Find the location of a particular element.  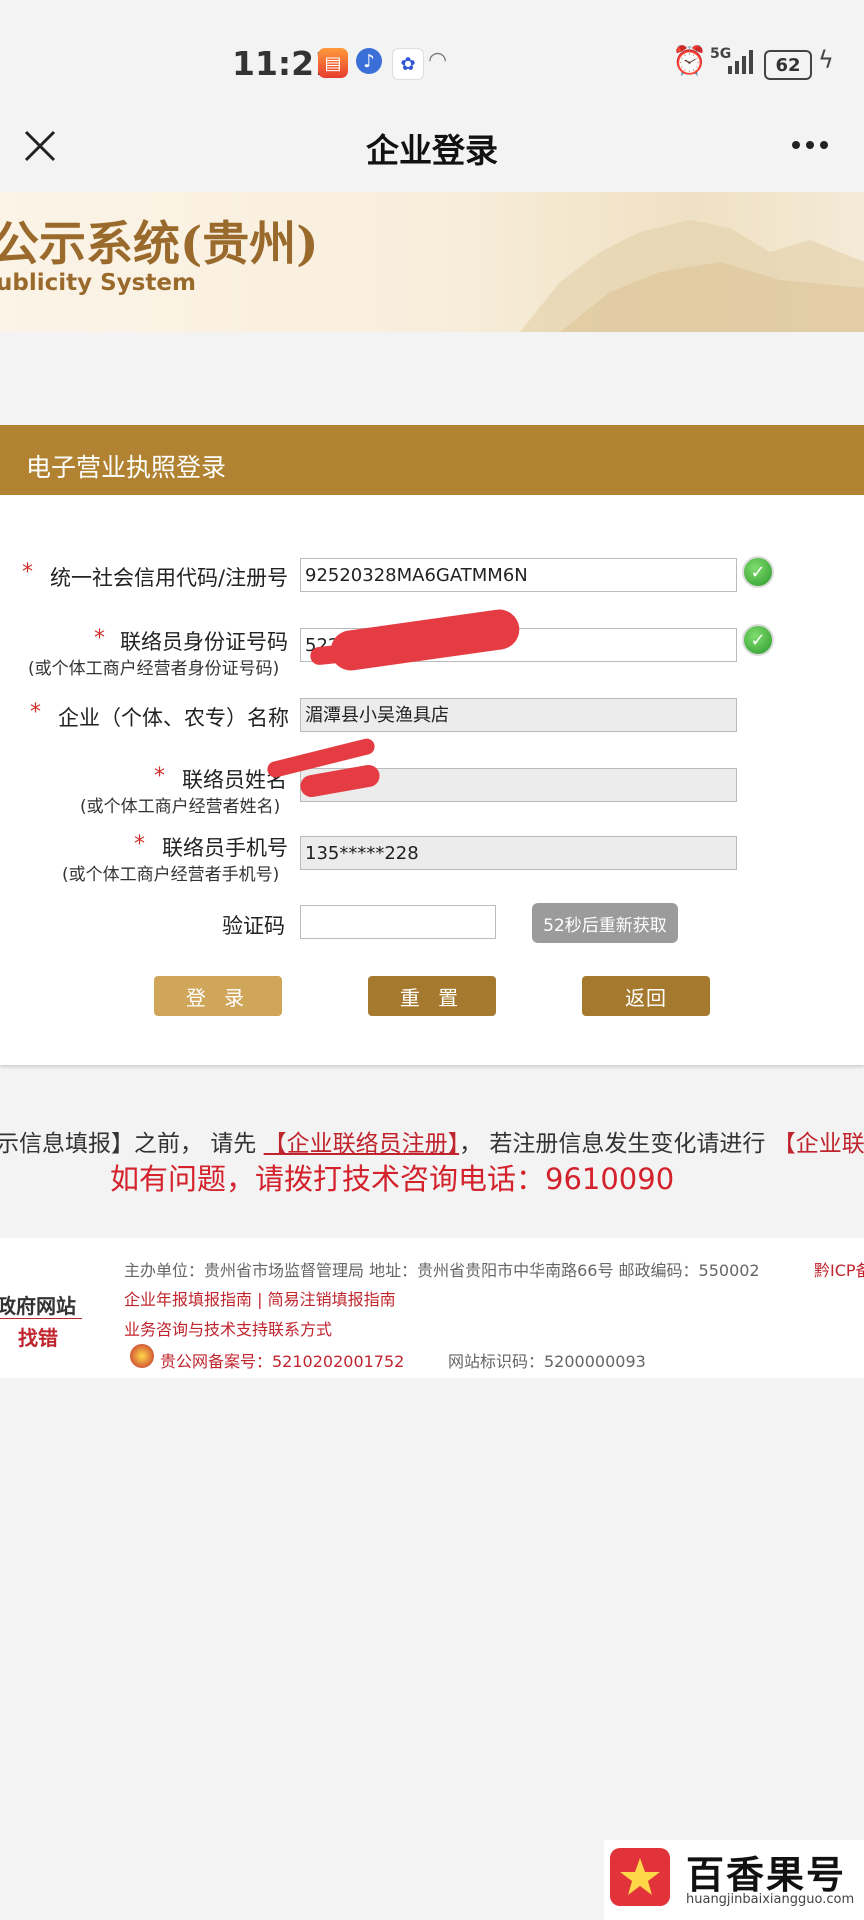

guide-links: 企业年报填报指南 | 简易注销填报指南 is located at coordinates (260, 1298).